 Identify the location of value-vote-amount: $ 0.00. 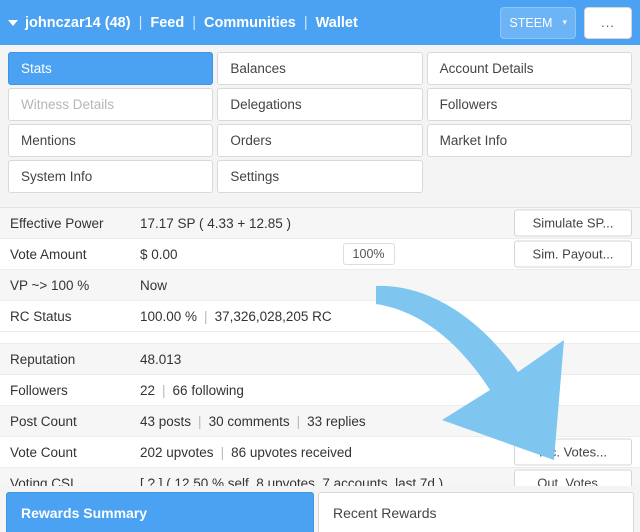
(159, 254).